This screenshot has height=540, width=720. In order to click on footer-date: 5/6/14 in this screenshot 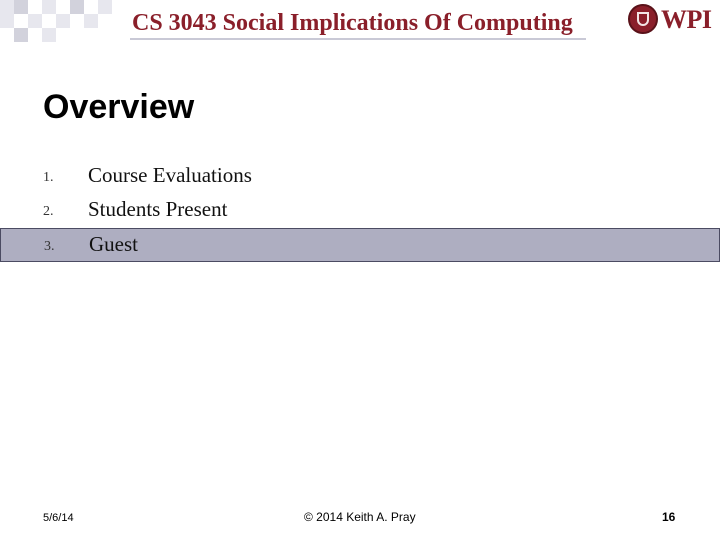, I will do `click(58, 518)`.